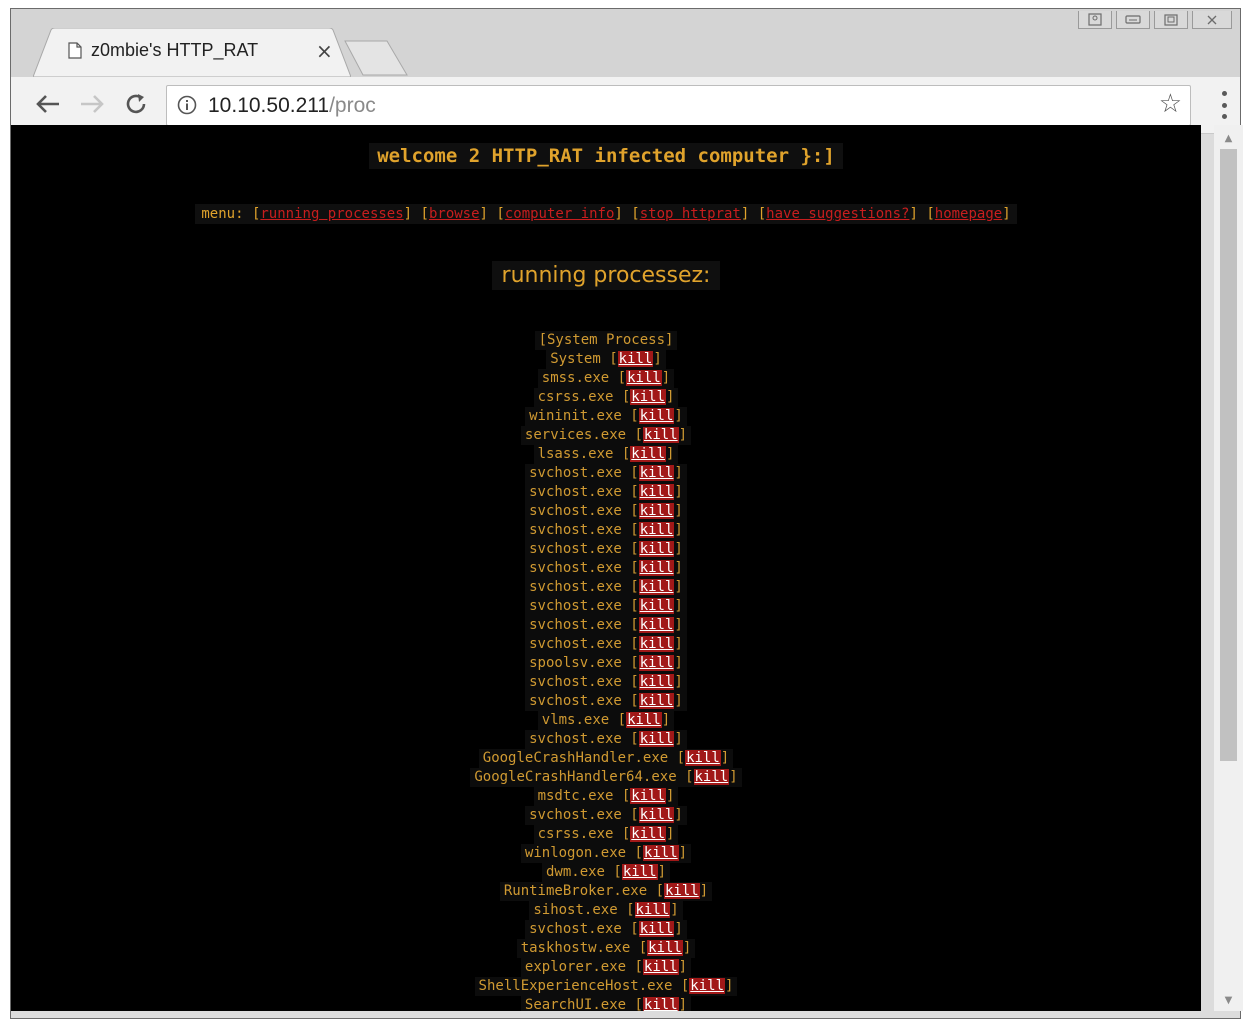  I want to click on info-icon, so click(187, 105).